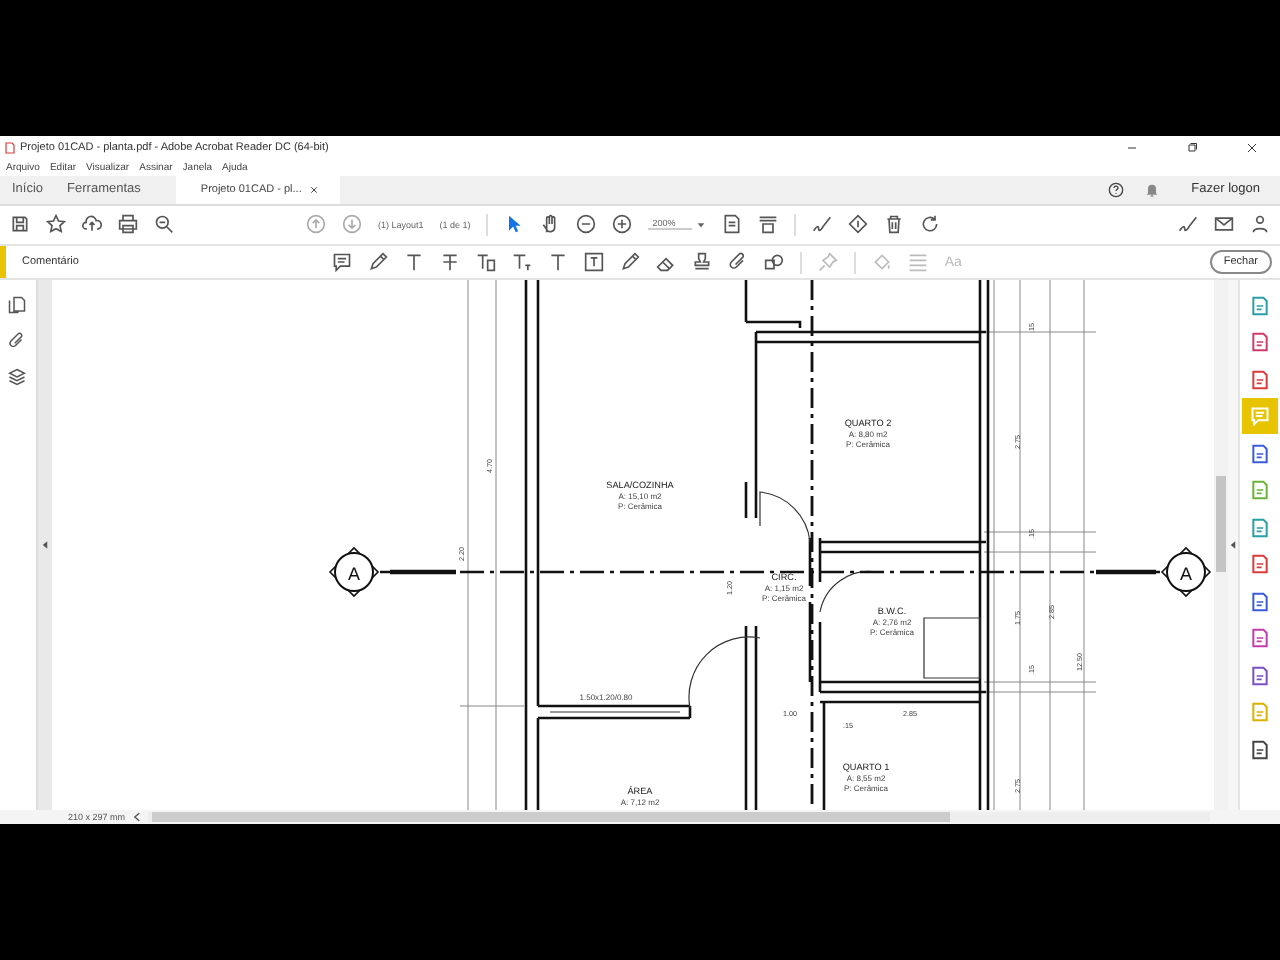 This screenshot has width=1280, height=960. What do you see at coordinates (594, 262) in the screenshot?
I see `text-field-icon` at bounding box center [594, 262].